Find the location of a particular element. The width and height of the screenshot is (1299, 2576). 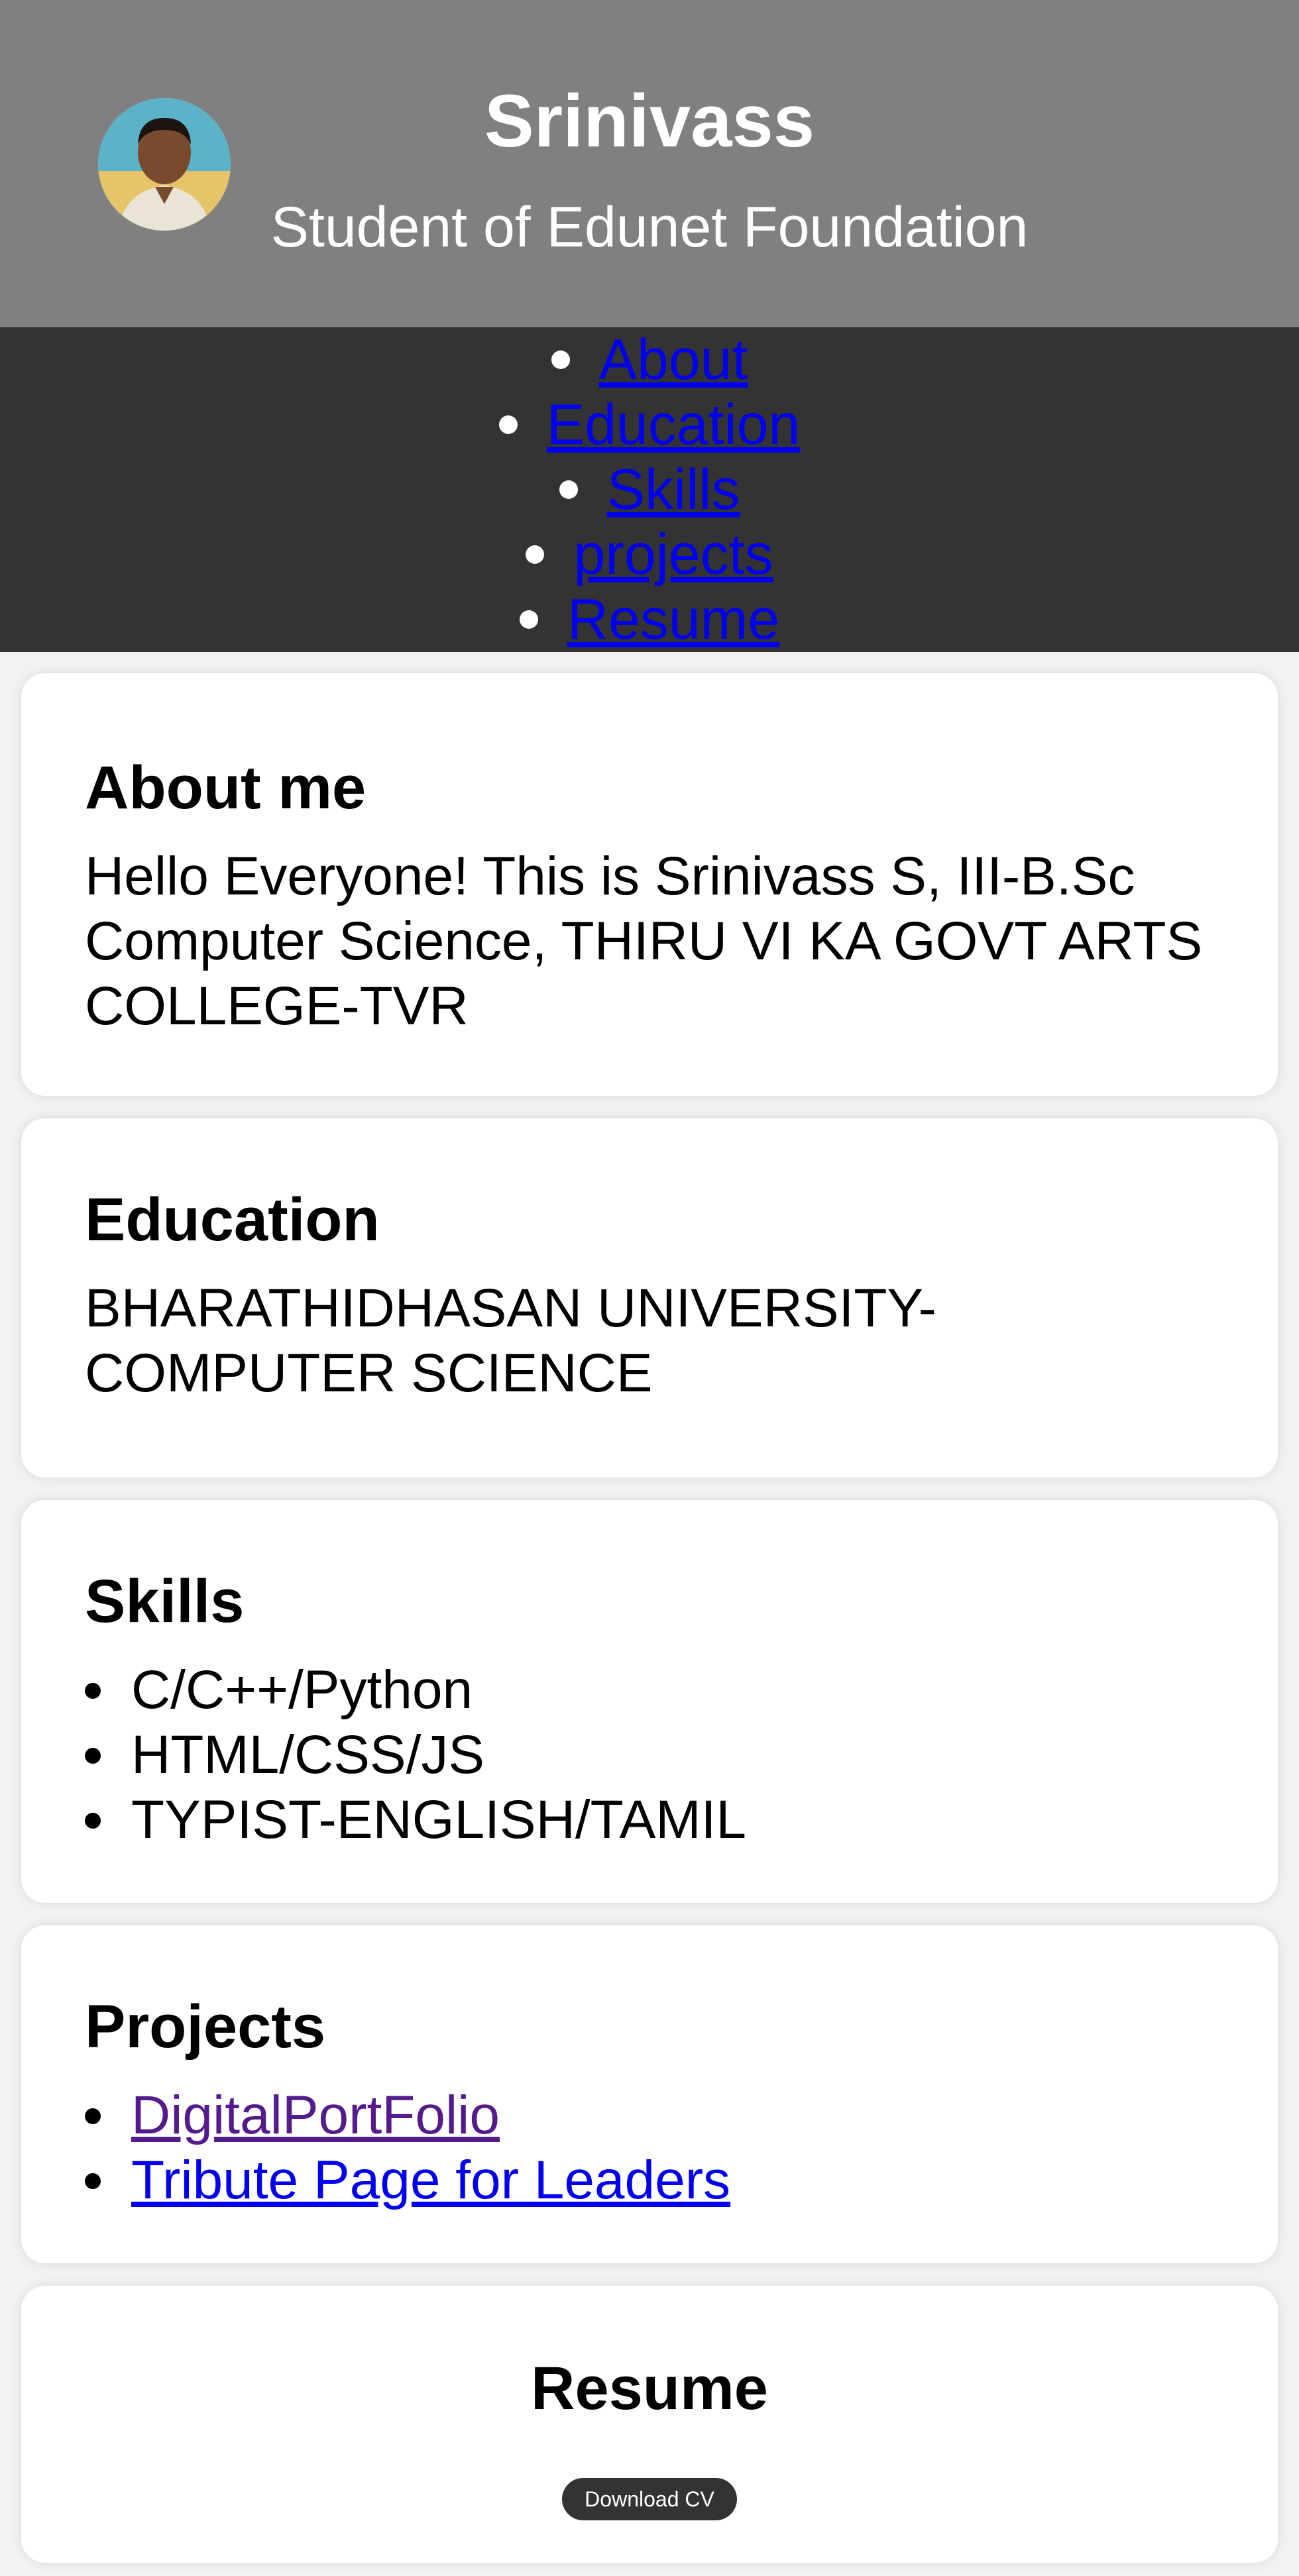

nav-item-education: Education is located at coordinates (650, 424).